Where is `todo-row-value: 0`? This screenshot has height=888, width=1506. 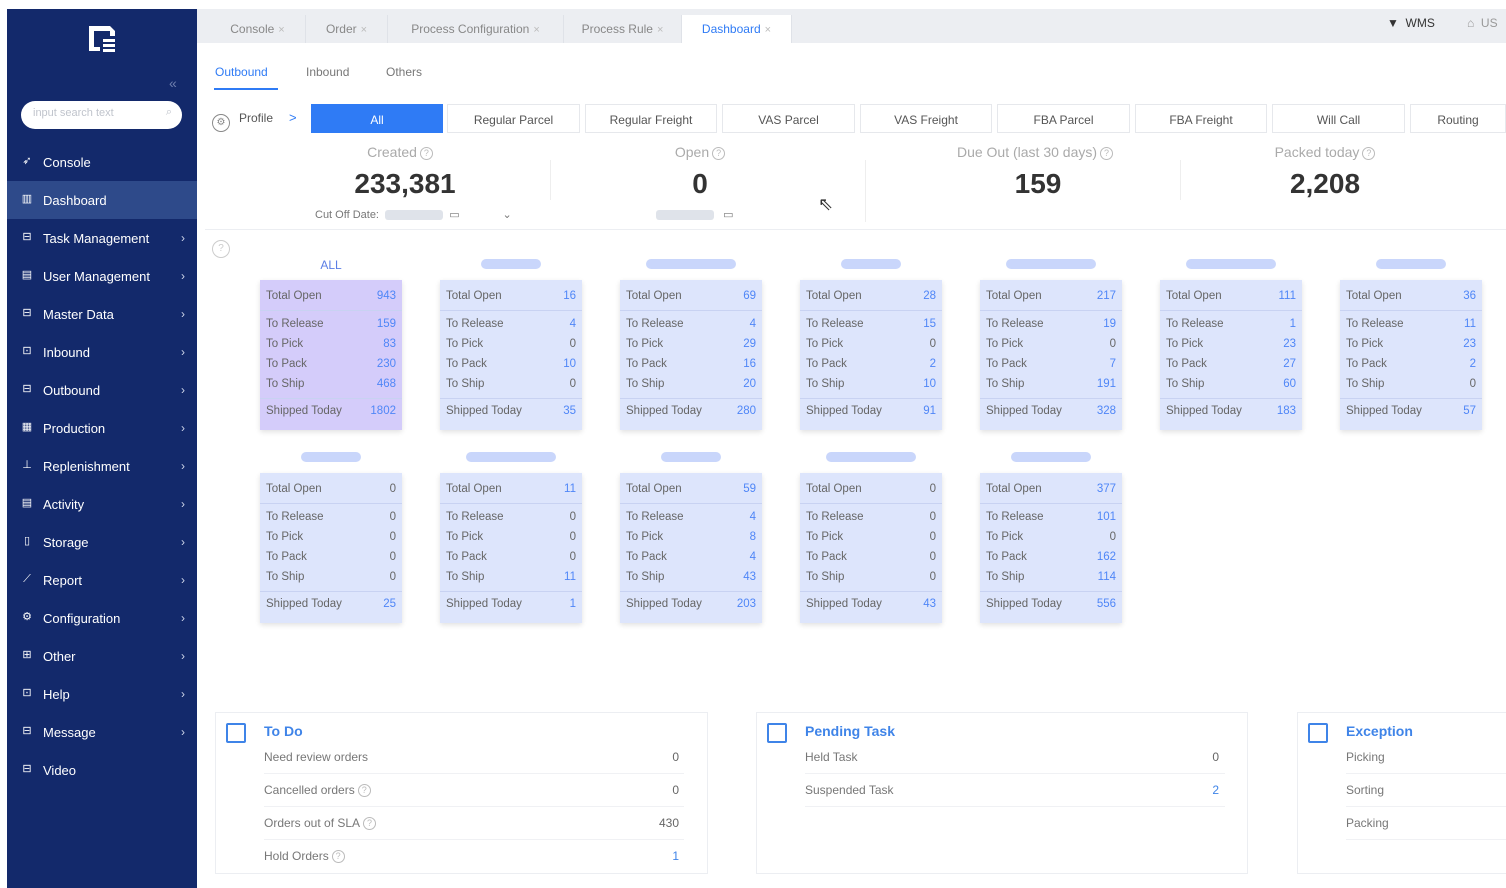
todo-row-value: 0 is located at coordinates (675, 790).